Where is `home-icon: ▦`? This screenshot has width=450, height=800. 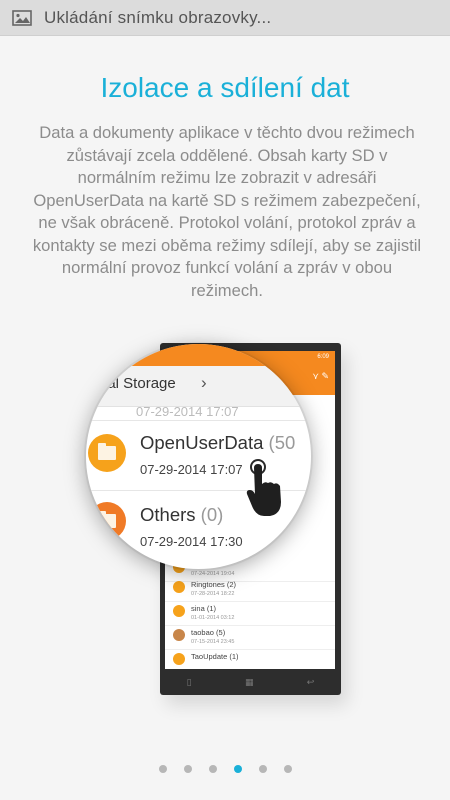 home-icon: ▦ is located at coordinates (249, 681).